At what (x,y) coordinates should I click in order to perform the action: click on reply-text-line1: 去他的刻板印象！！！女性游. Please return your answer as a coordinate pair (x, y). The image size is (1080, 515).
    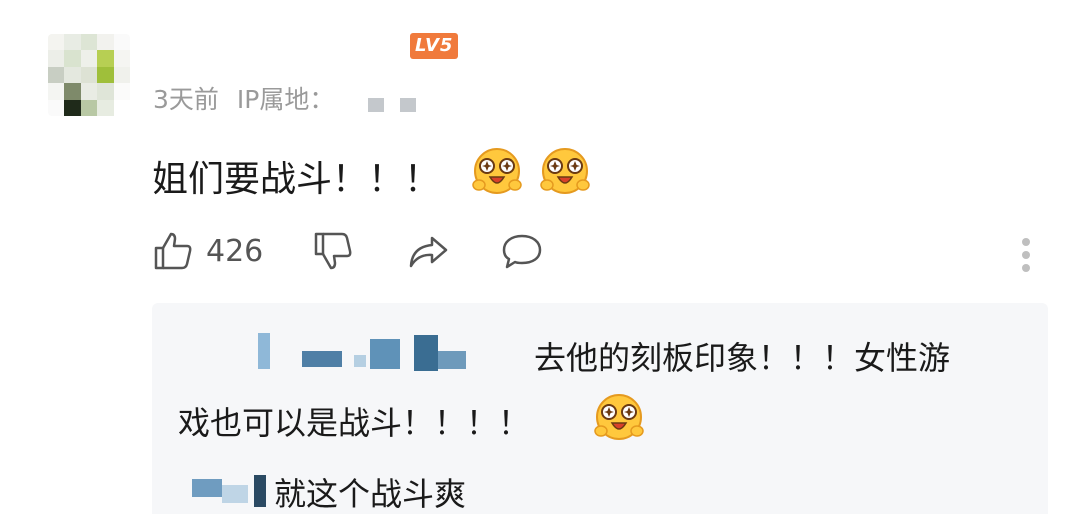
    Looking at the image, I should click on (742, 358).